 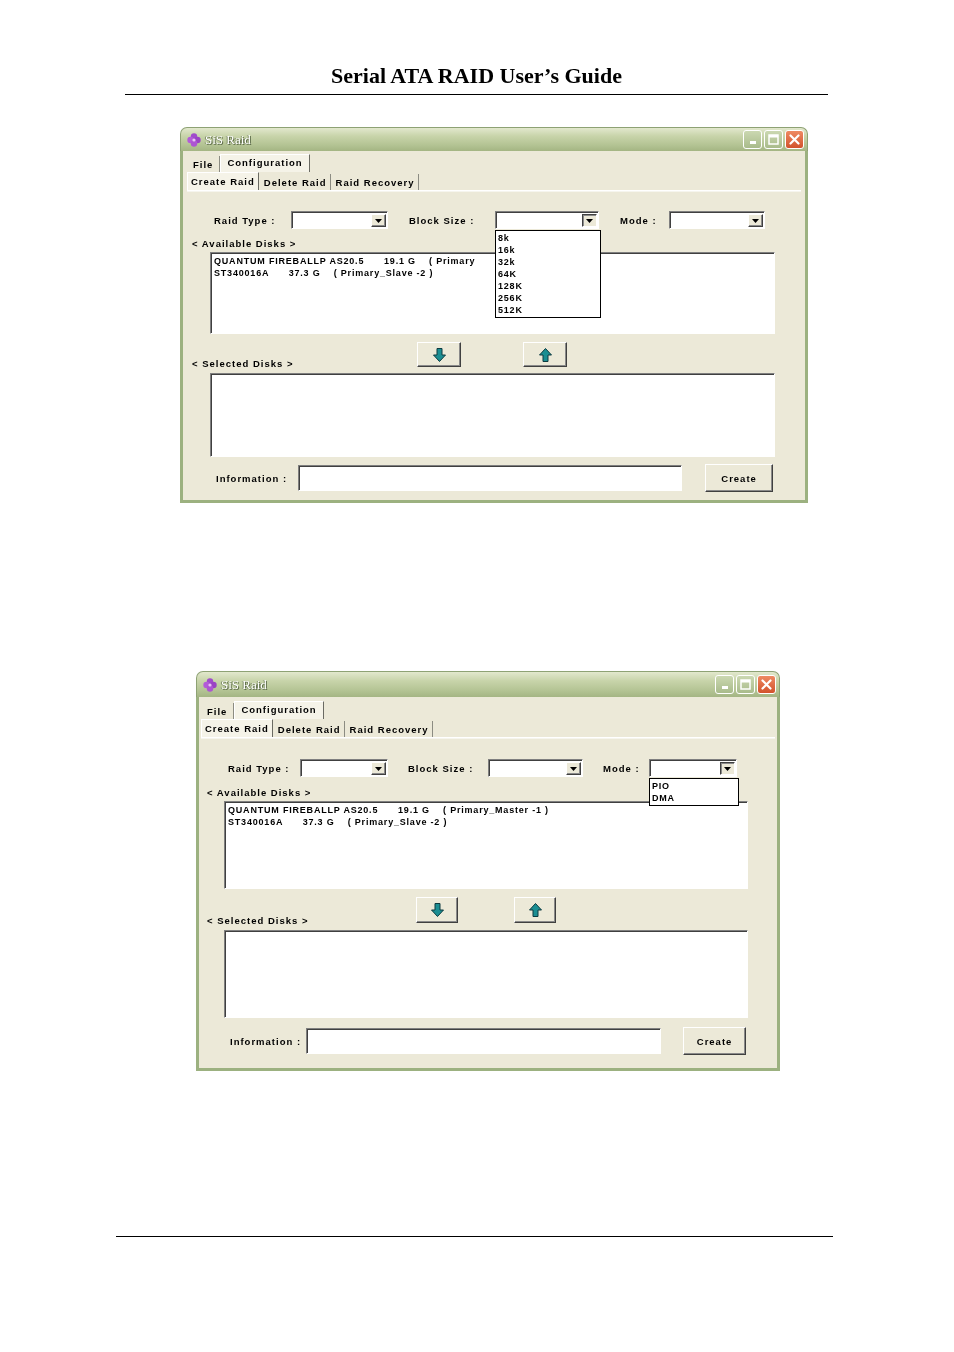 What do you see at coordinates (663, 798) in the screenshot?
I see `dropdown-option: DMA` at bounding box center [663, 798].